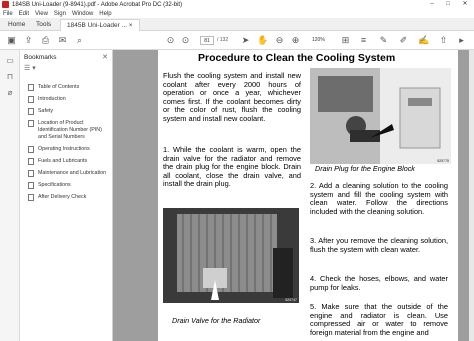 This screenshot has height=341, width=474. I want to click on page-down-icon: ⊙, so click(185, 40).